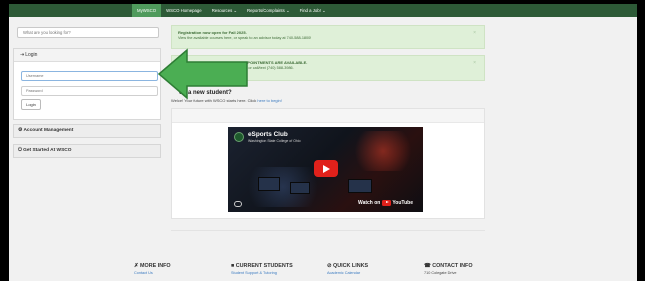  What do you see at coordinates (89, 91) in the screenshot?
I see `password-field` at bounding box center [89, 91].